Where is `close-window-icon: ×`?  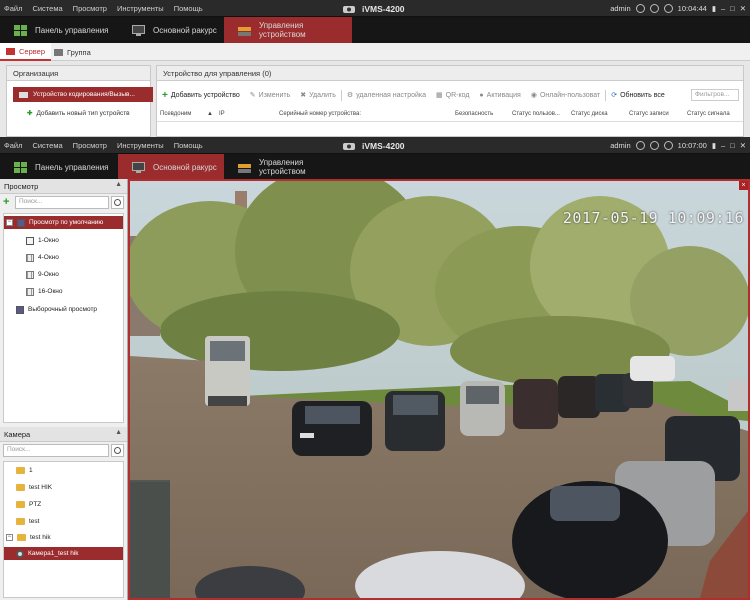
close-window-icon: × is located at coordinates (743, 185).